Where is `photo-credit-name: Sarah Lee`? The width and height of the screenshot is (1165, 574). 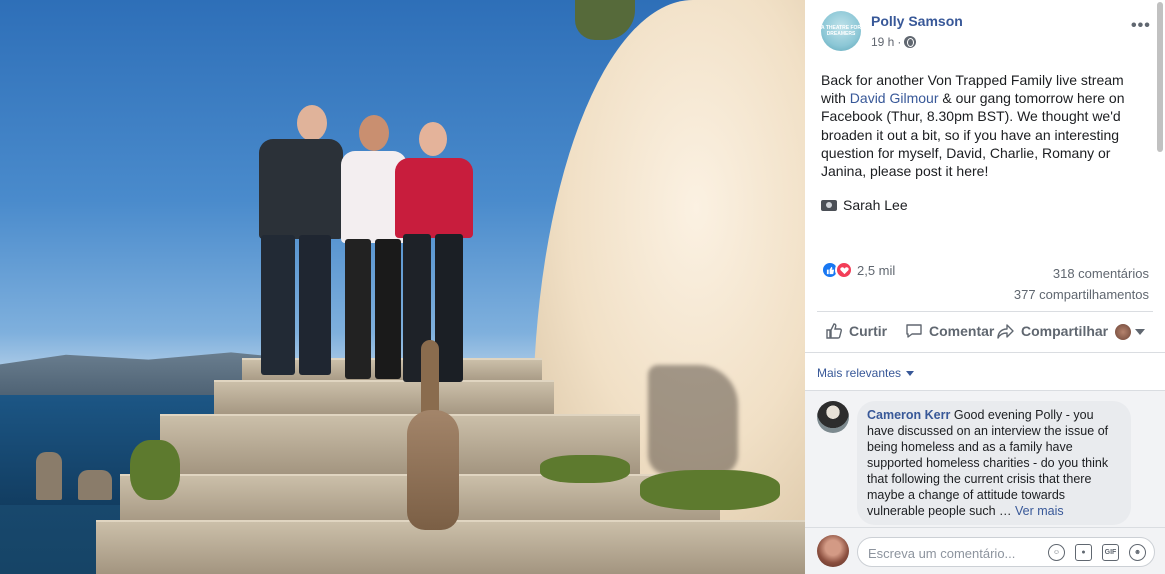
photo-credit-name: Sarah Lee is located at coordinates (875, 205).